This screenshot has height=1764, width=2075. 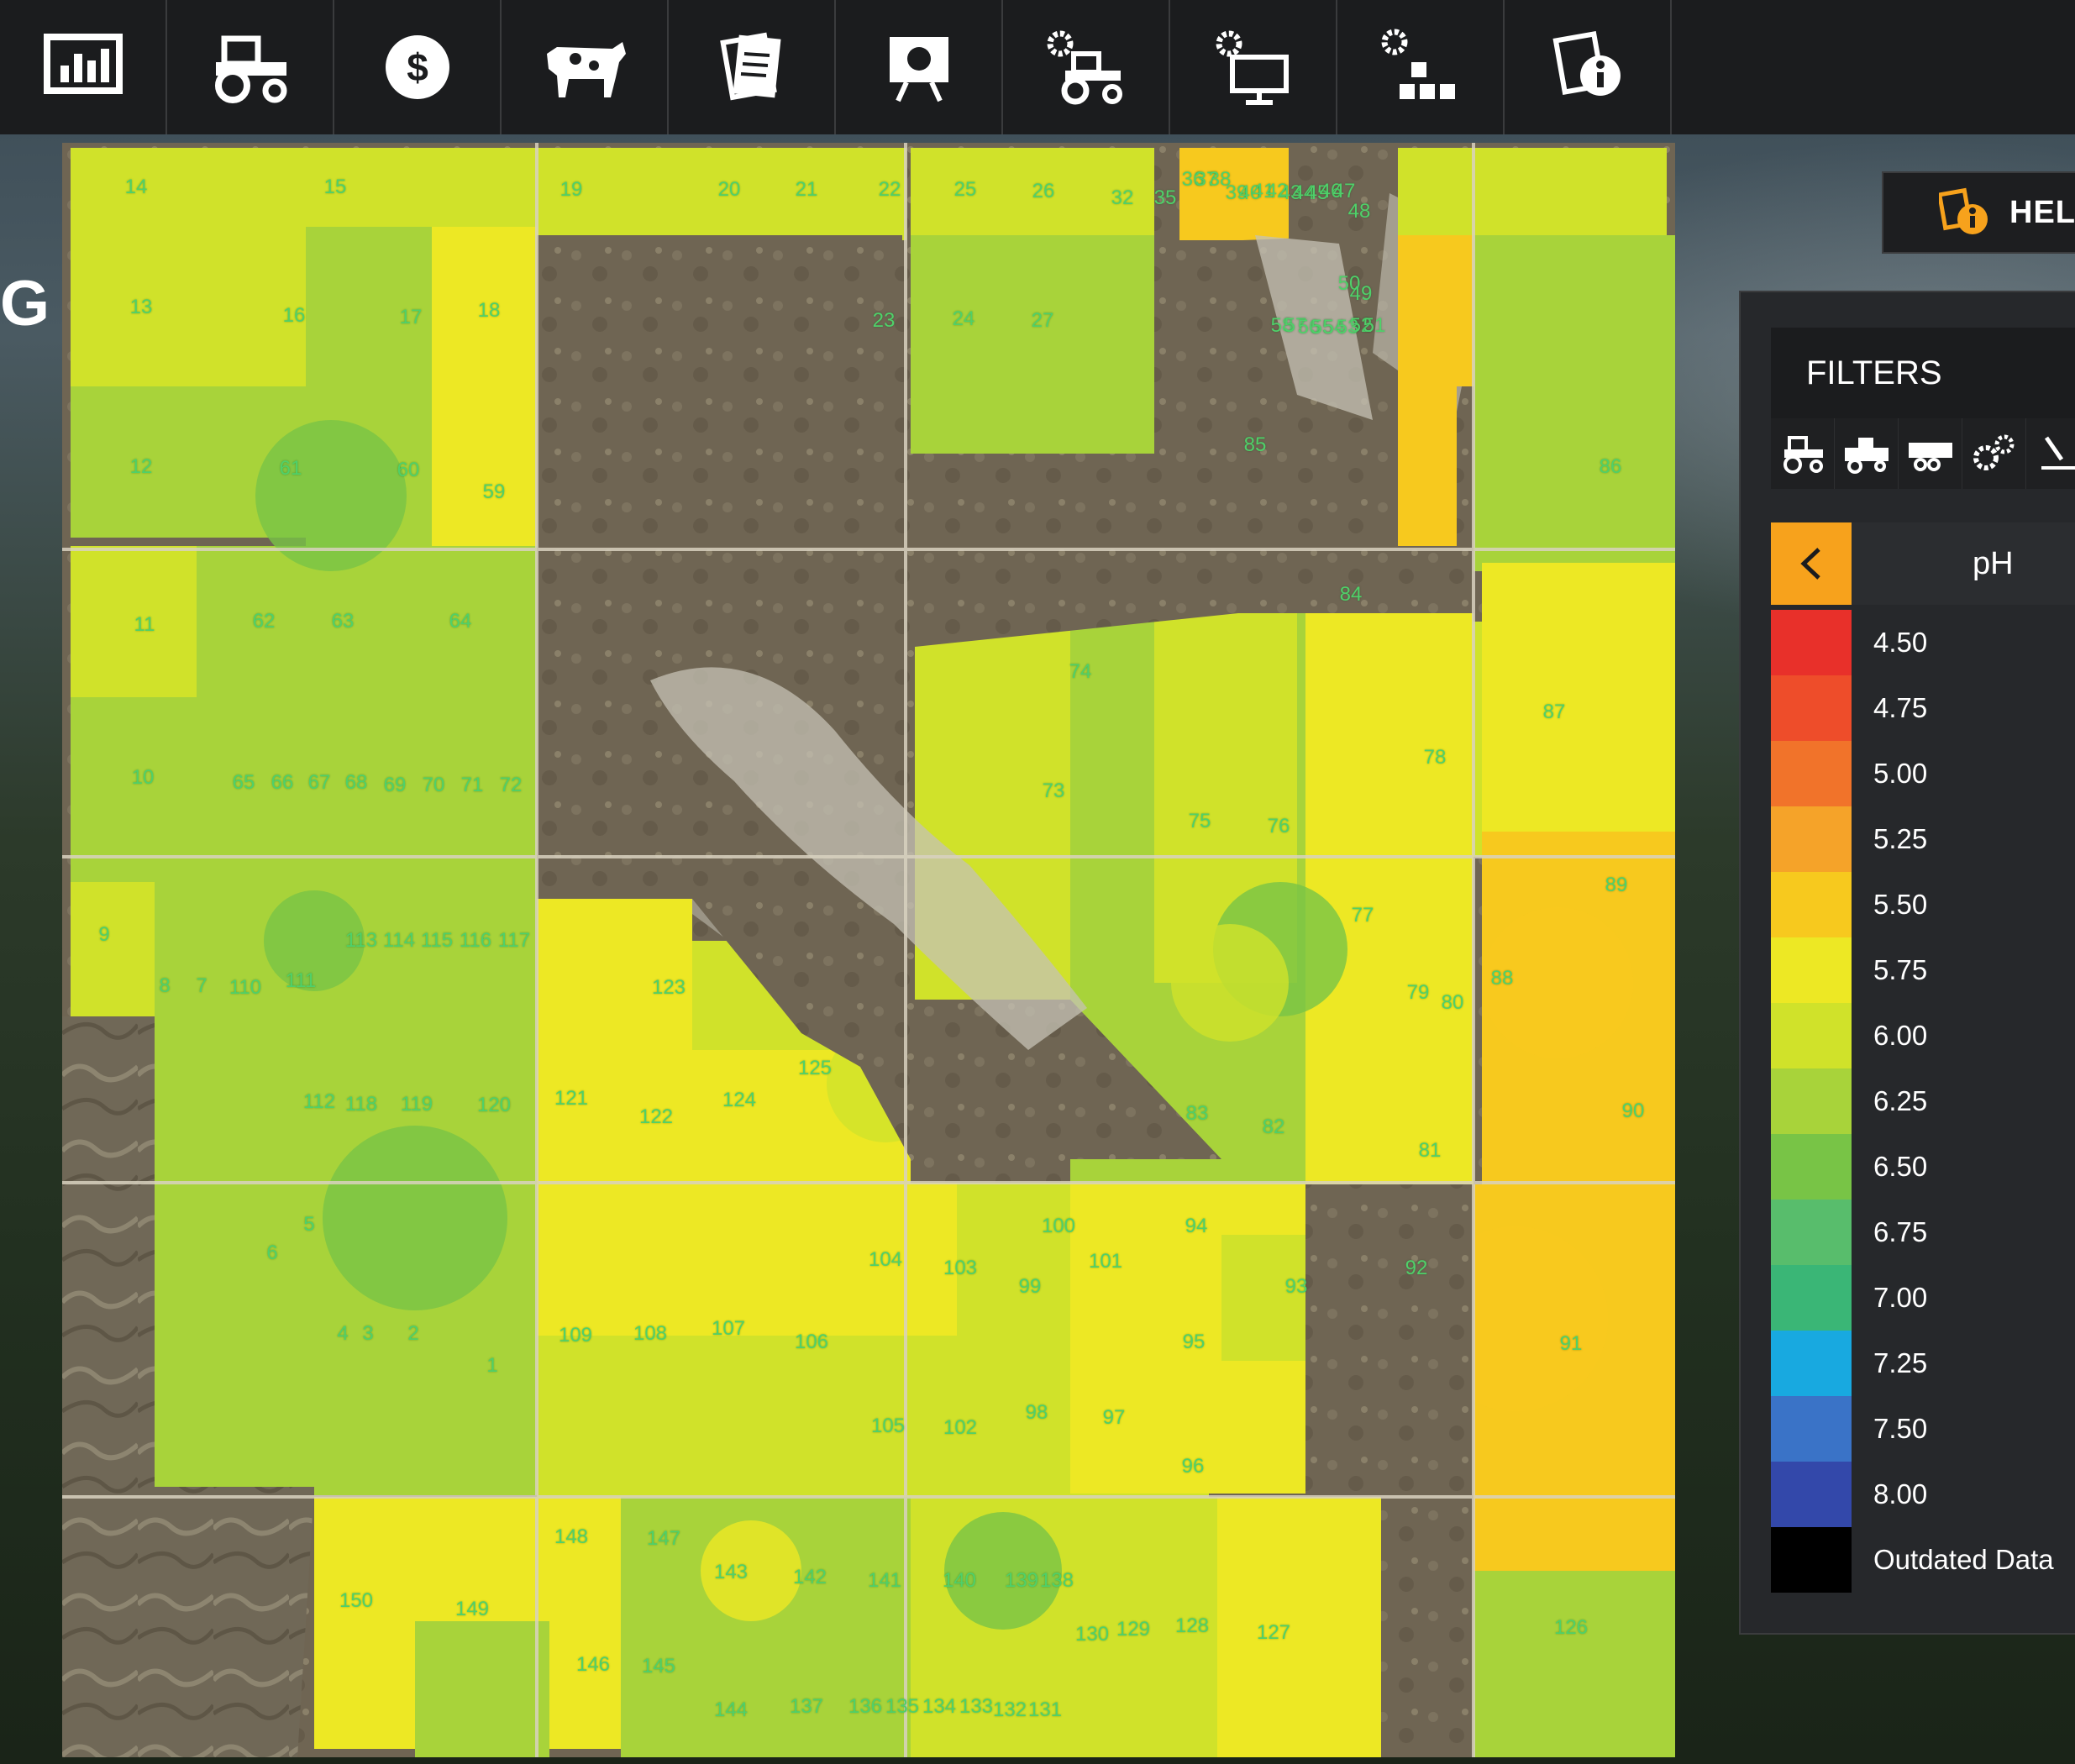 I want to click on field-number-label: 27, so click(x=1043, y=321).